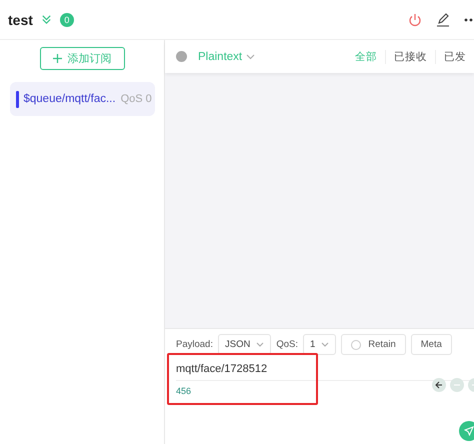  Describe the element at coordinates (287, 344) in the screenshot. I see `qos-label: QoS:` at that location.